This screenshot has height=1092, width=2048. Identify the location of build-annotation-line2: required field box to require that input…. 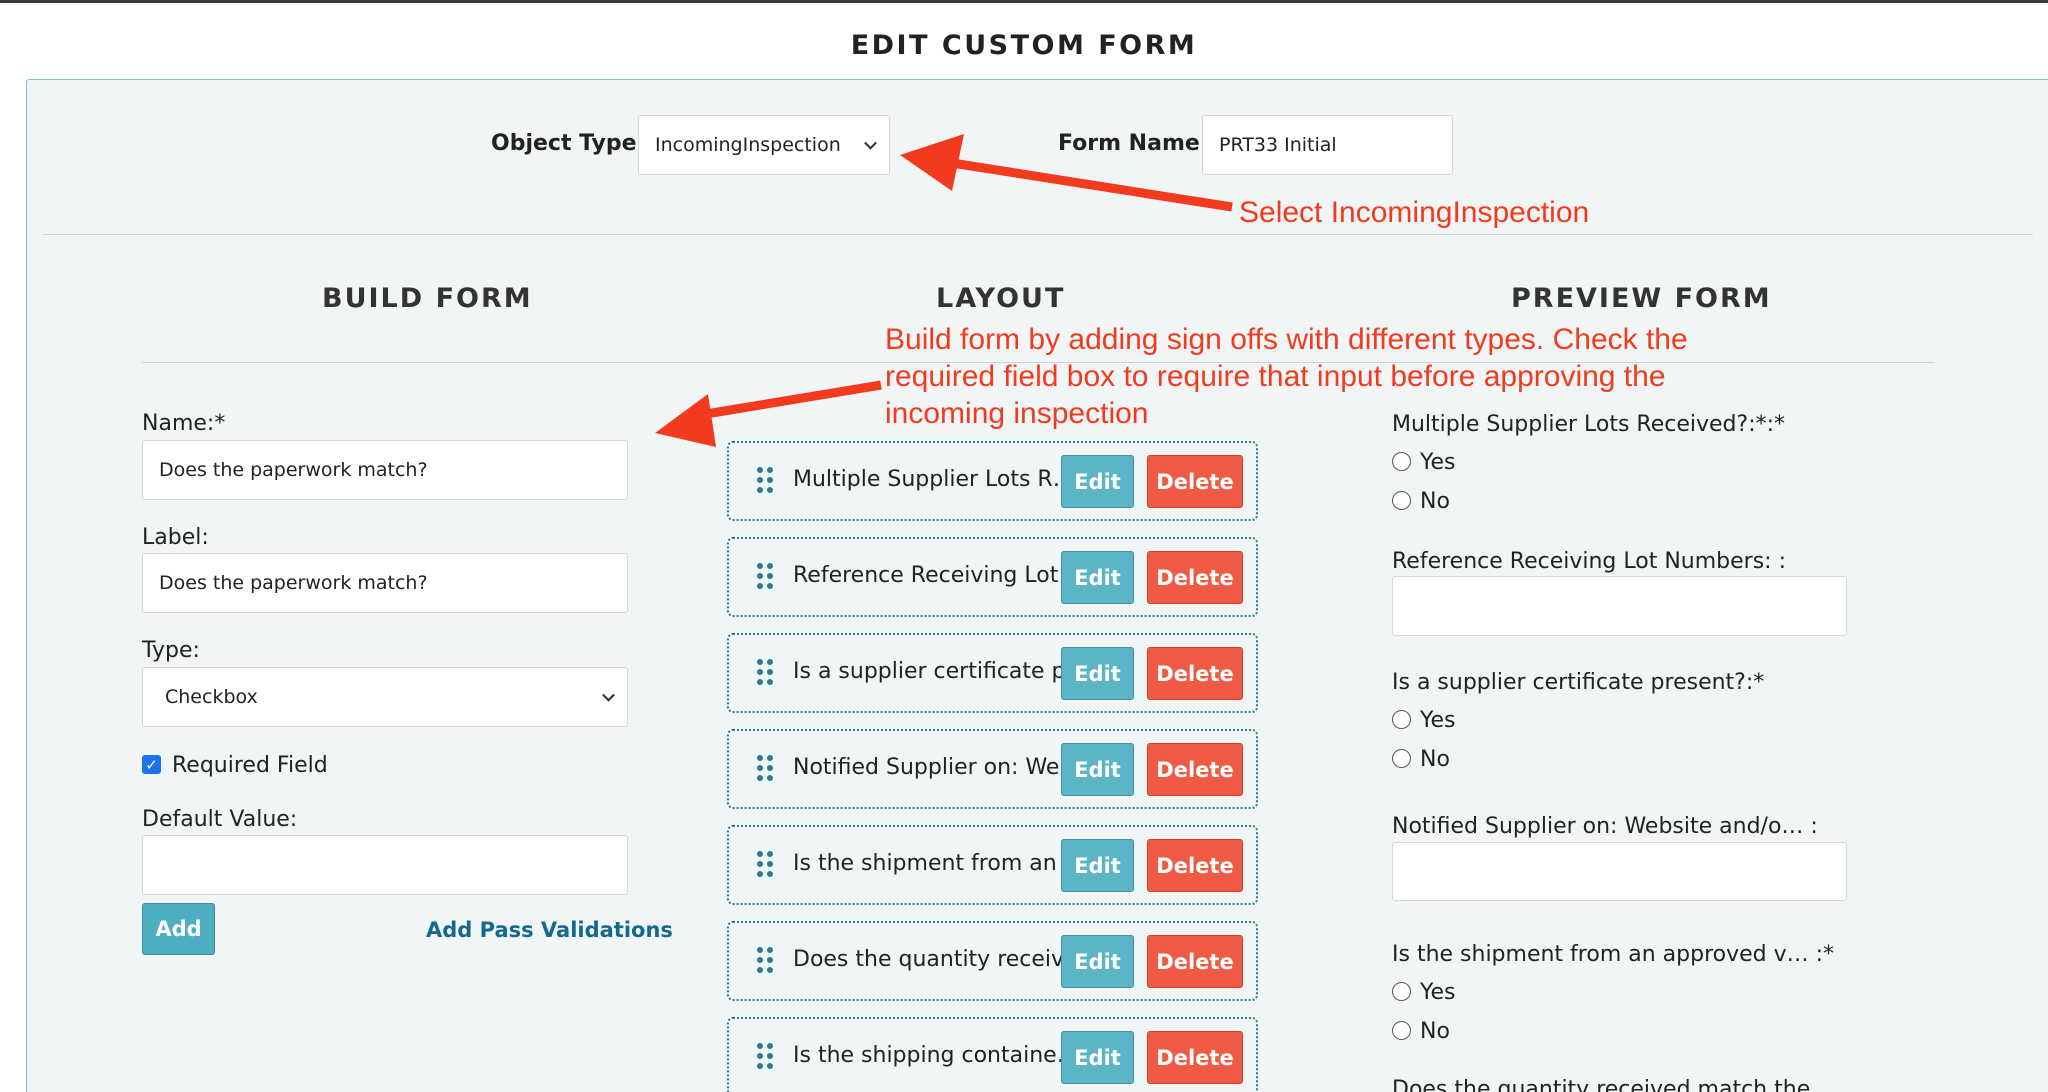
(1275, 376).